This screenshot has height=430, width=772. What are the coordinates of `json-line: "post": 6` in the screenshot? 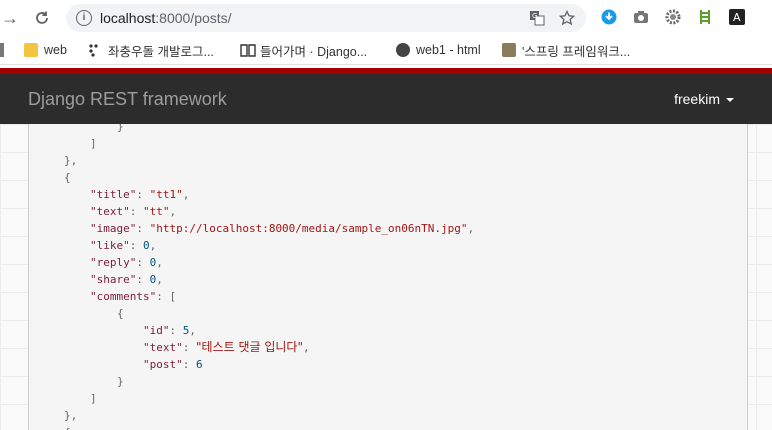 It's located at (173, 364).